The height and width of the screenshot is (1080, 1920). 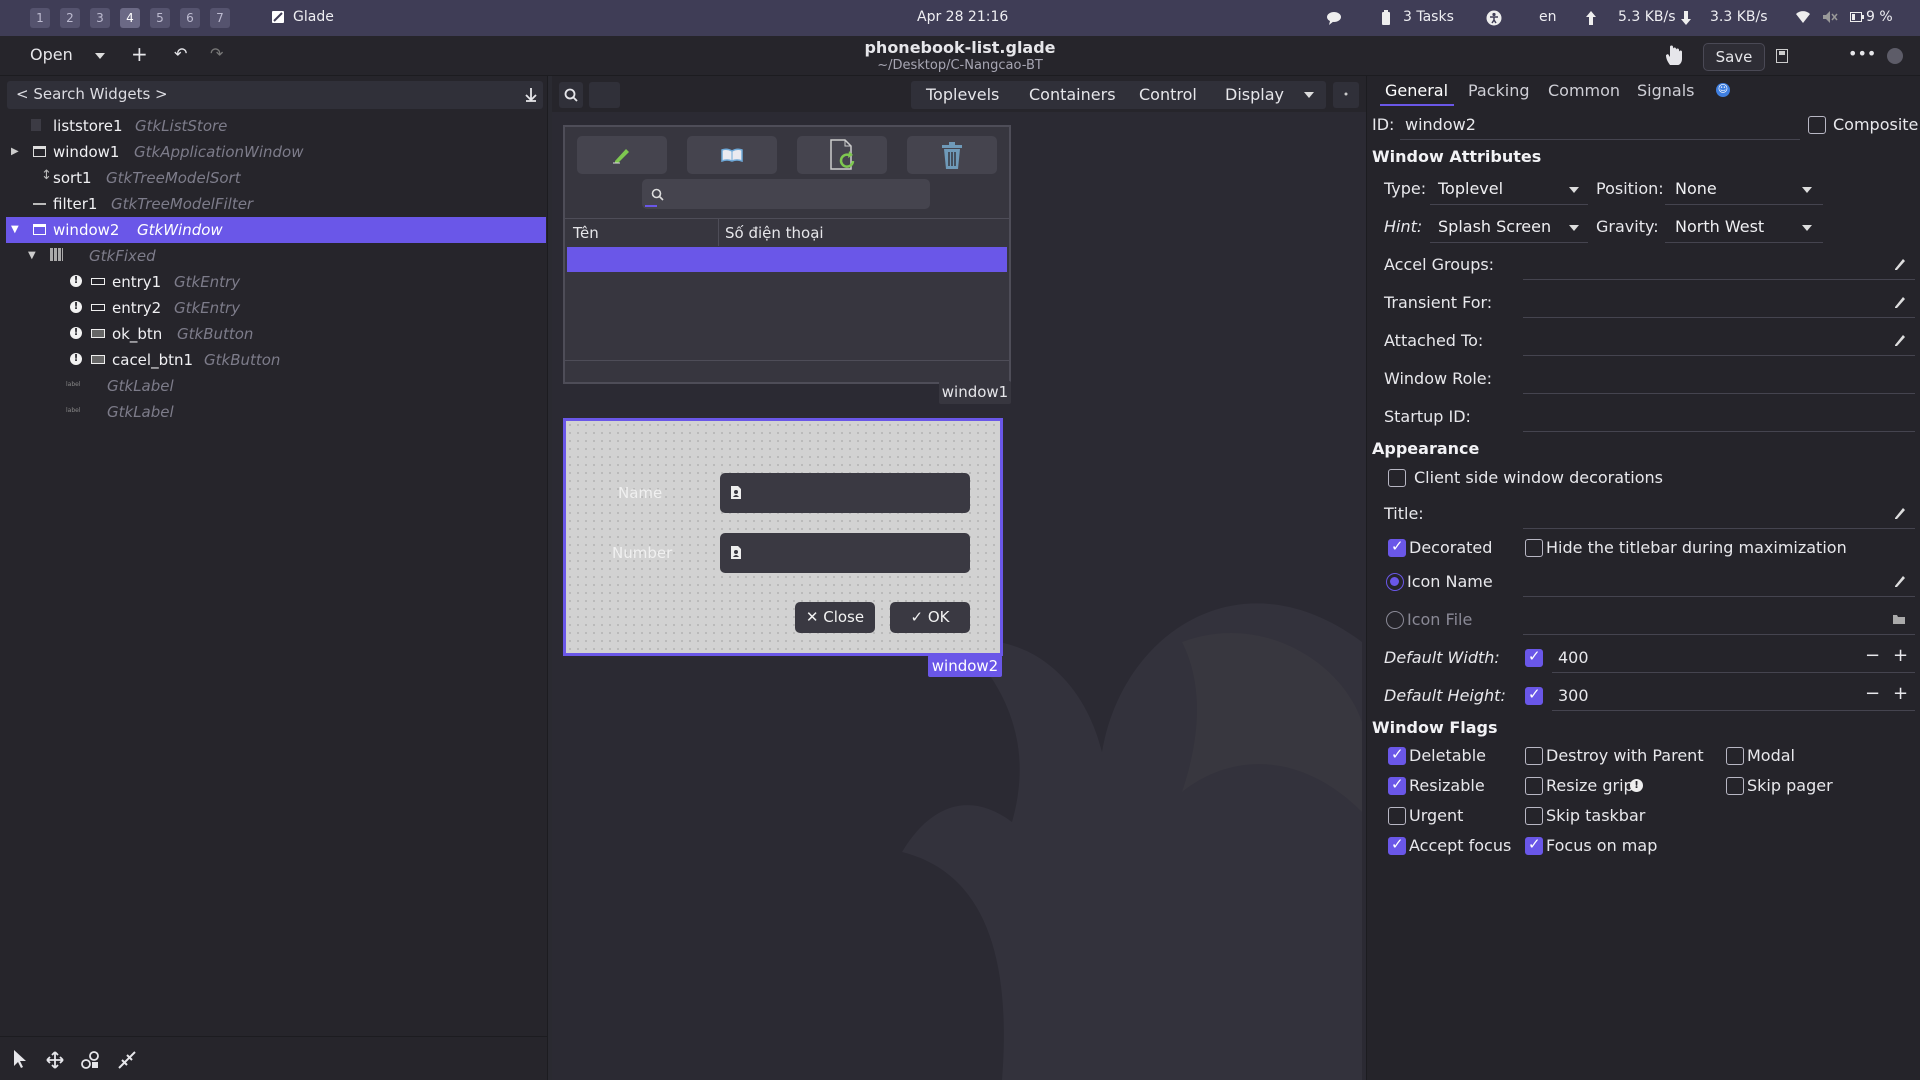 I want to click on wifi-icon, so click(x=1803, y=17).